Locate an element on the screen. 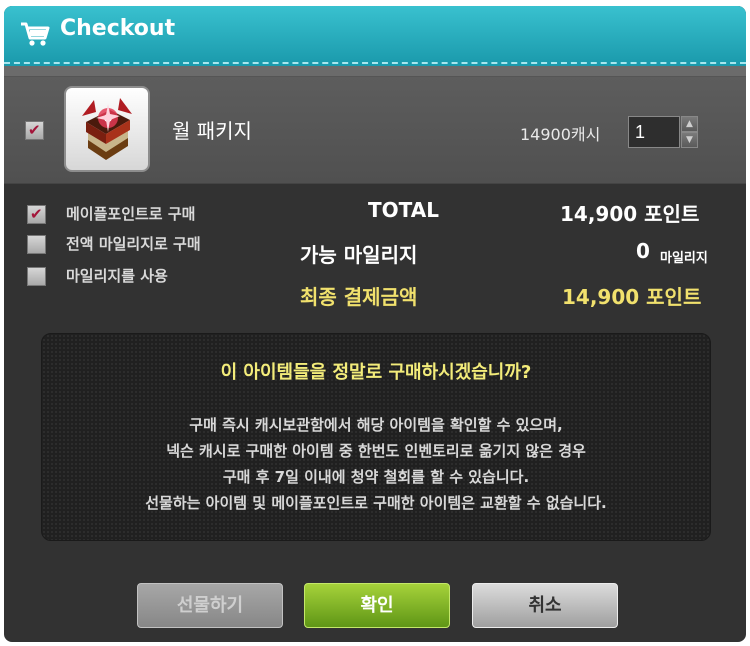  final-amount-value: 14,900 포인트 is located at coordinates (632, 297).